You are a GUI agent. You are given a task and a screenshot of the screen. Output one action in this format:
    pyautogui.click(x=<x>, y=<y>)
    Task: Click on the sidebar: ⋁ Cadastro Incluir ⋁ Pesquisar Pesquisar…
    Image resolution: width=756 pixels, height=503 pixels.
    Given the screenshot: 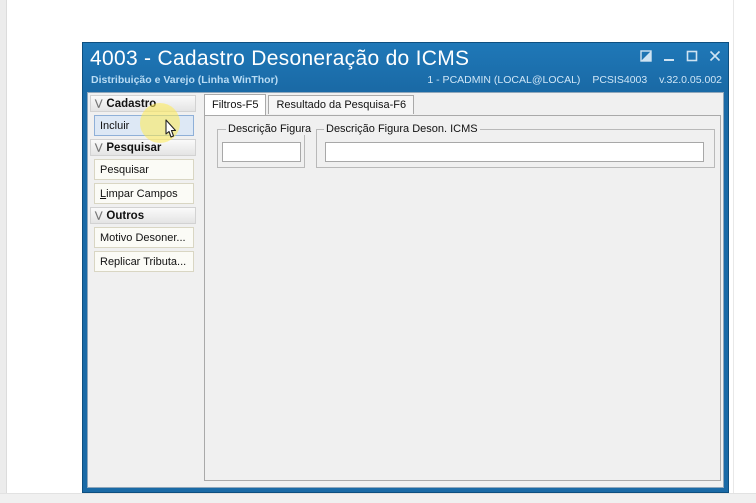 What is the action you would take?
    pyautogui.click(x=143, y=289)
    